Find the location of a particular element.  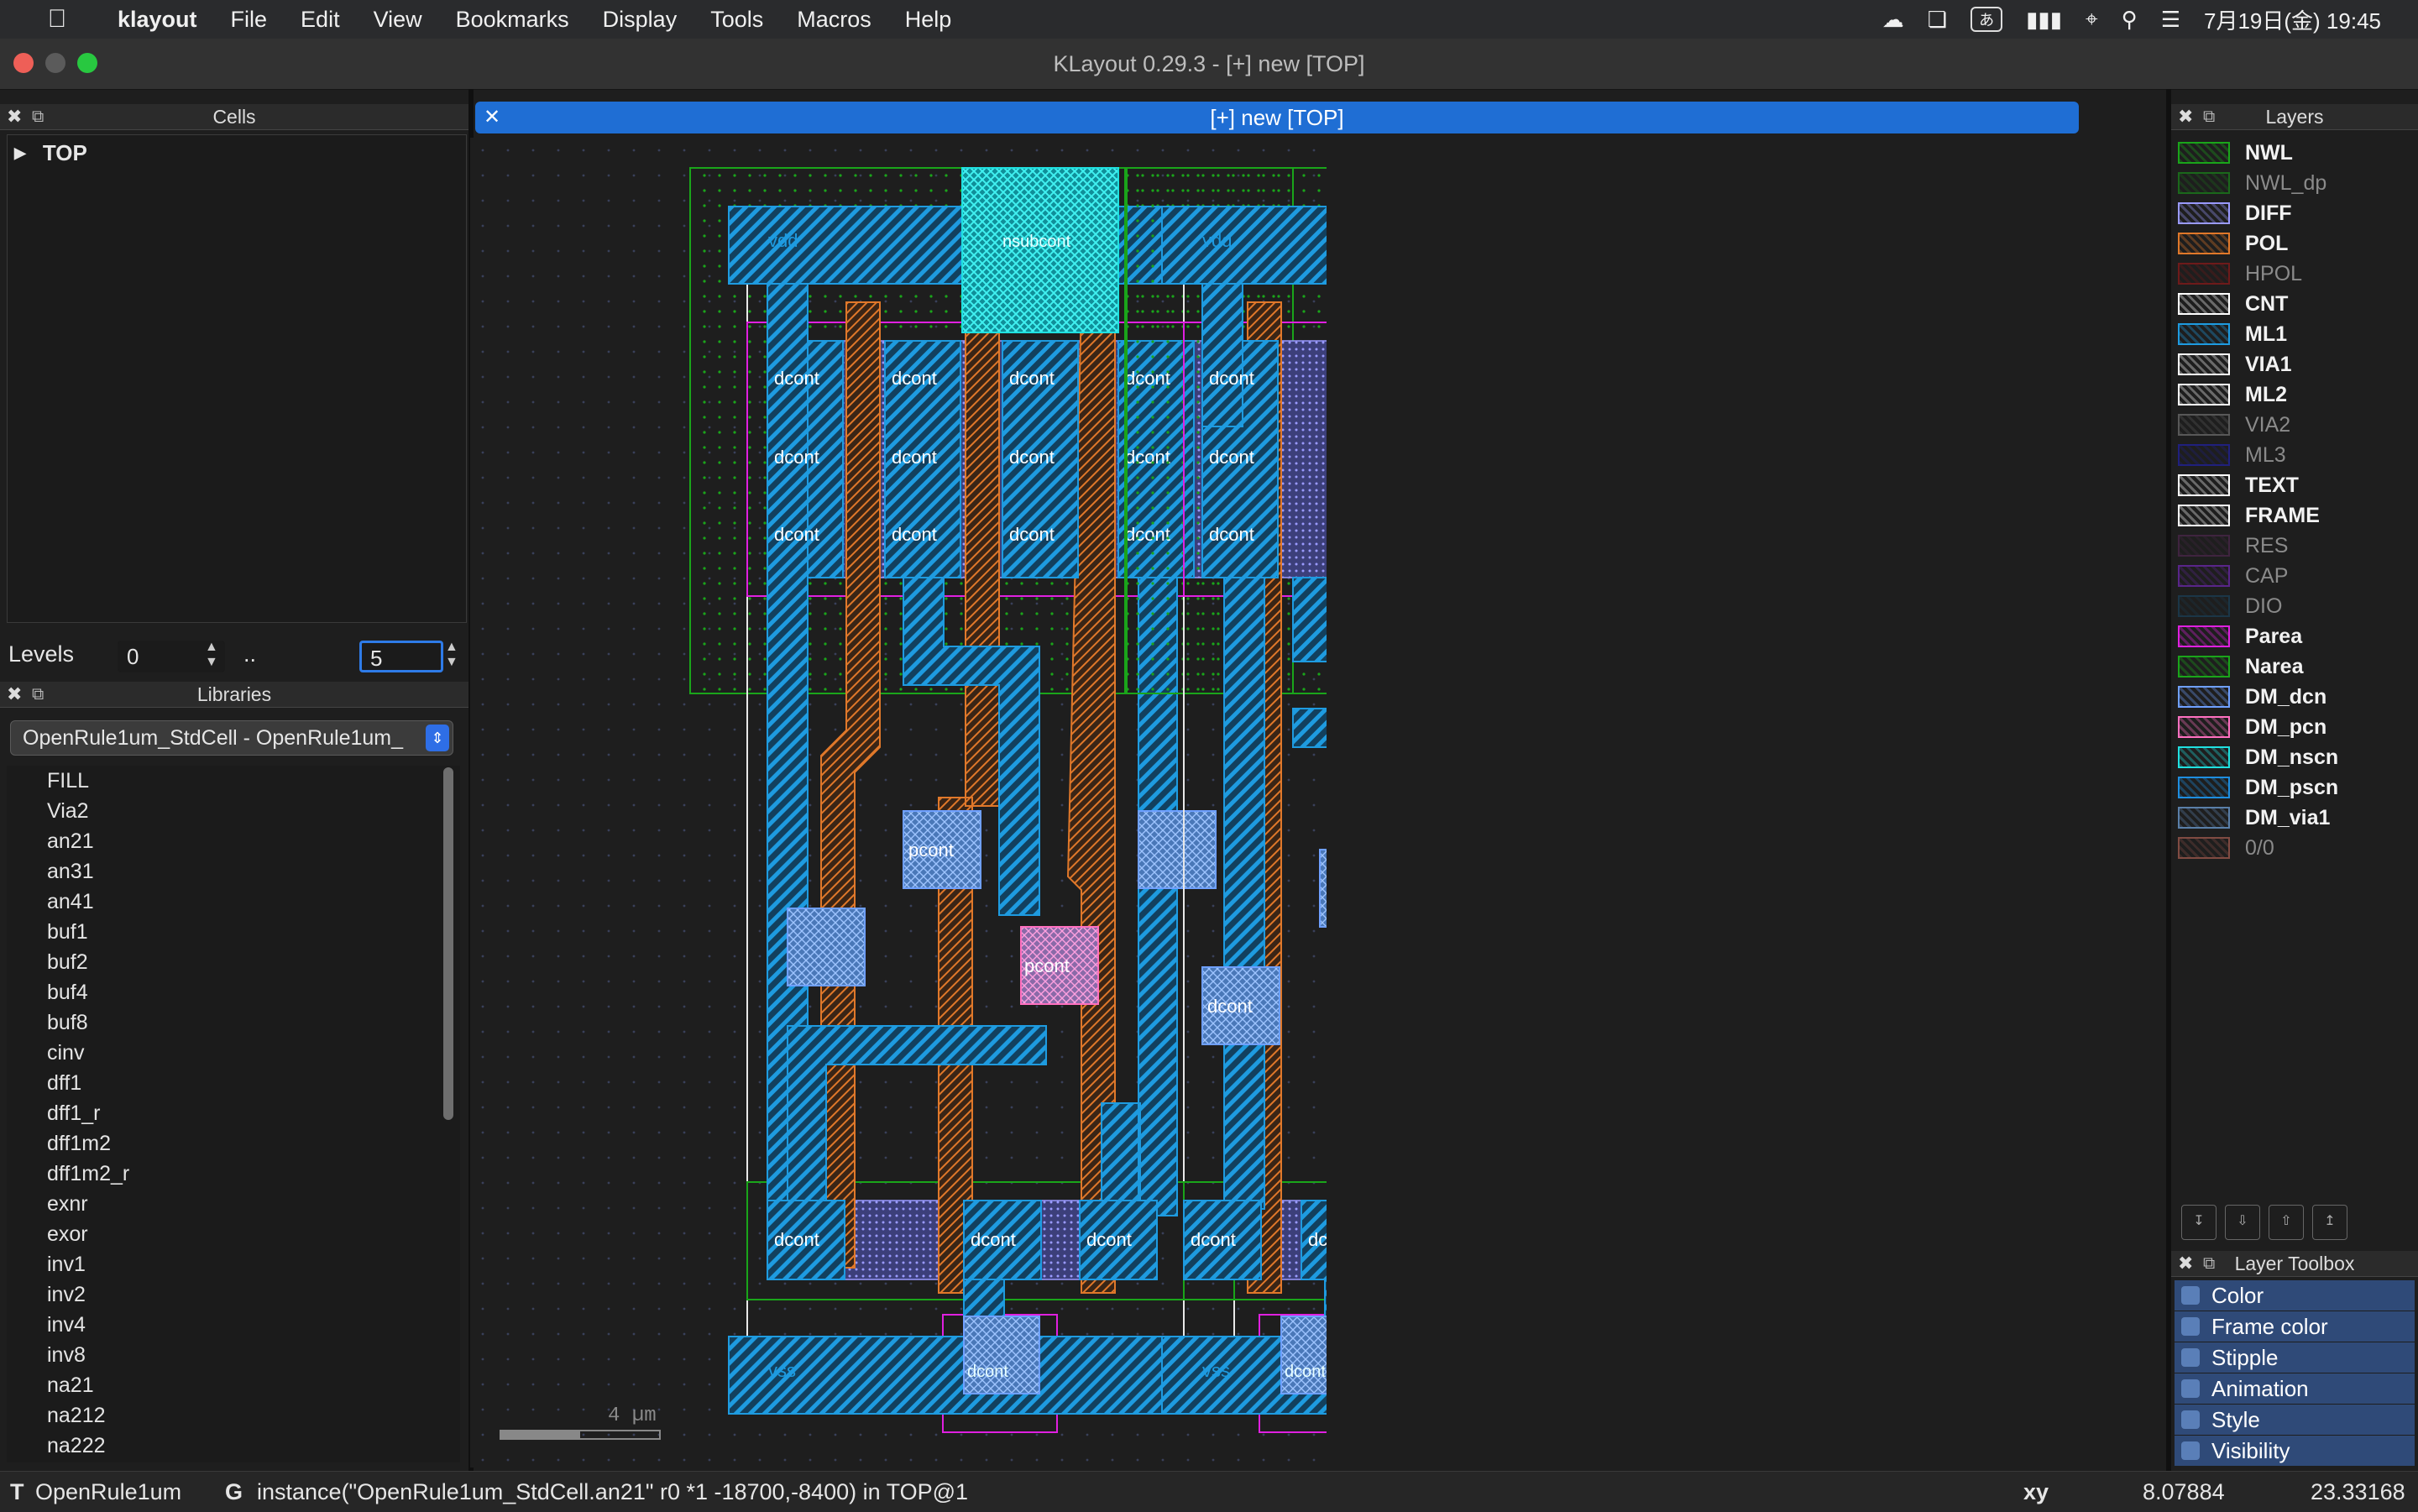

library-cell-item: buf8 is located at coordinates (233, 1022).